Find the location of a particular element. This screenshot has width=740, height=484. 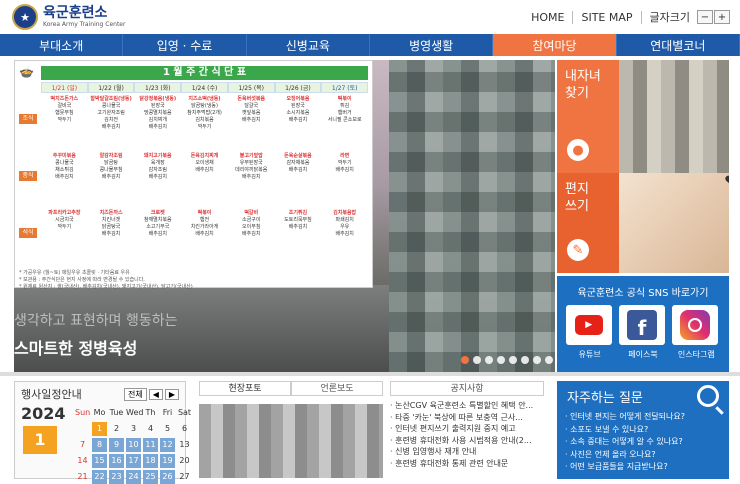

calendar-day: 7 is located at coordinates (82, 445).